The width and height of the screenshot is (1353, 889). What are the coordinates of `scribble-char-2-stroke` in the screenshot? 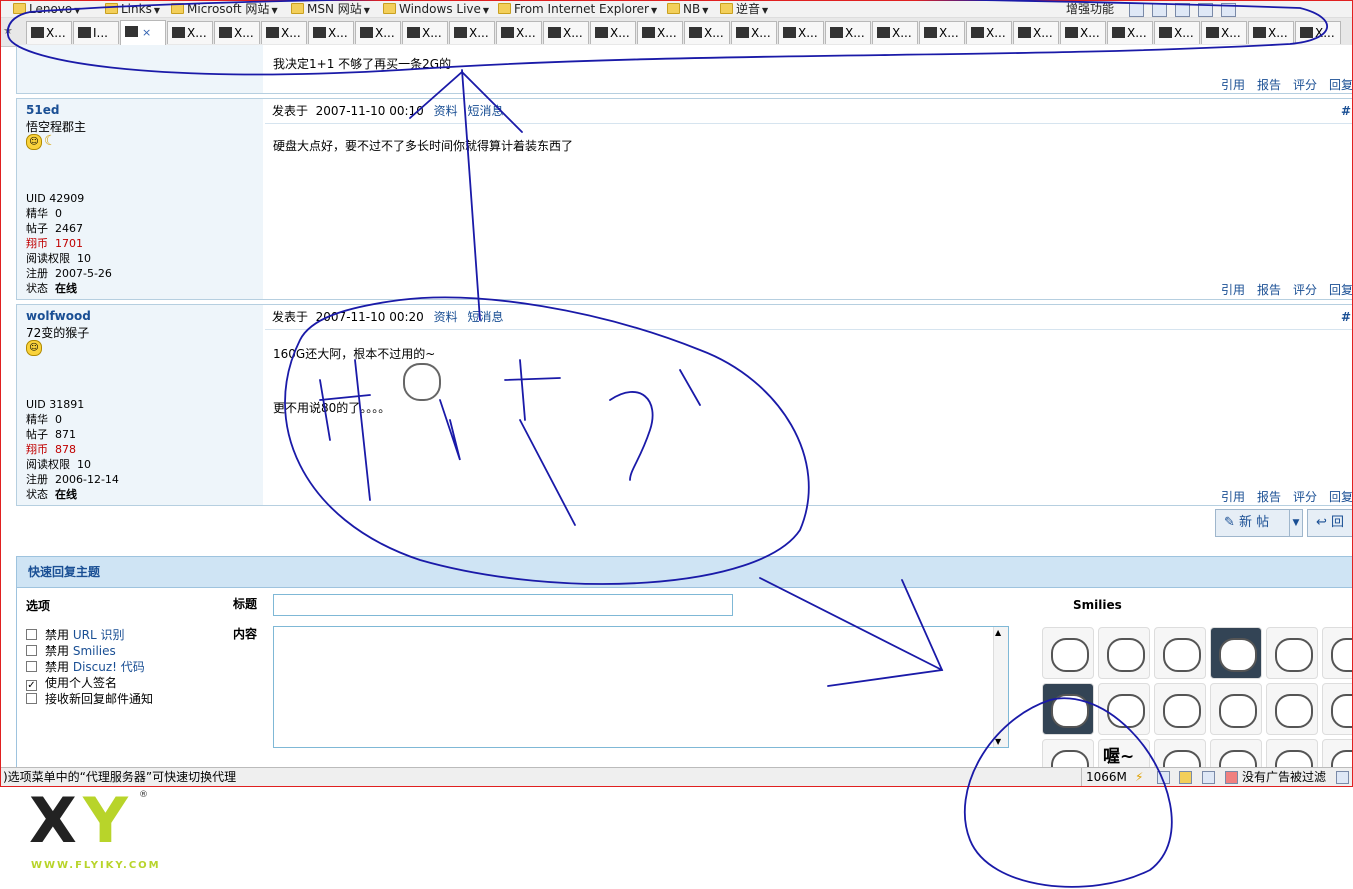 It's located at (507, 442).